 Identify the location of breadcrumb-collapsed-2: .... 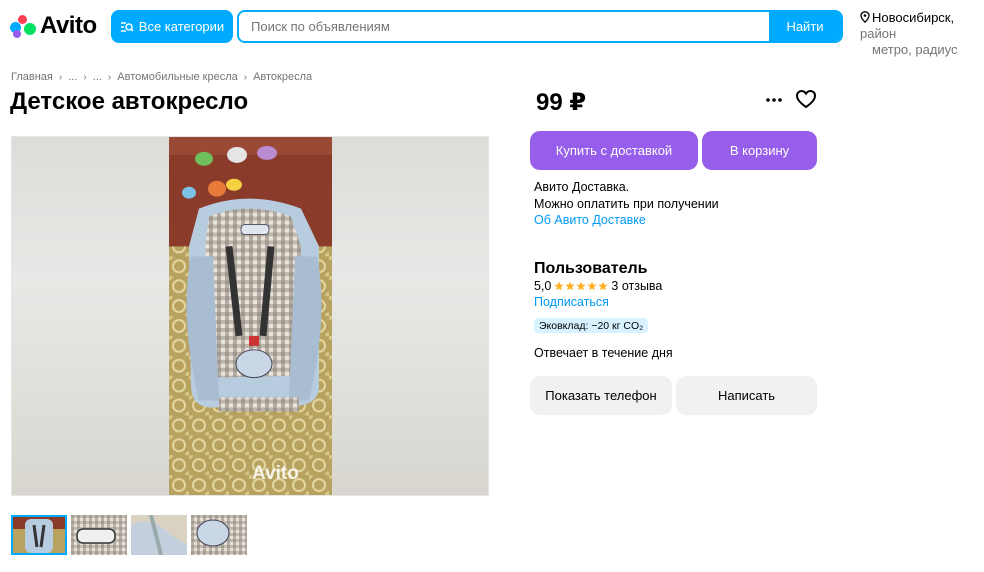
(97, 77).